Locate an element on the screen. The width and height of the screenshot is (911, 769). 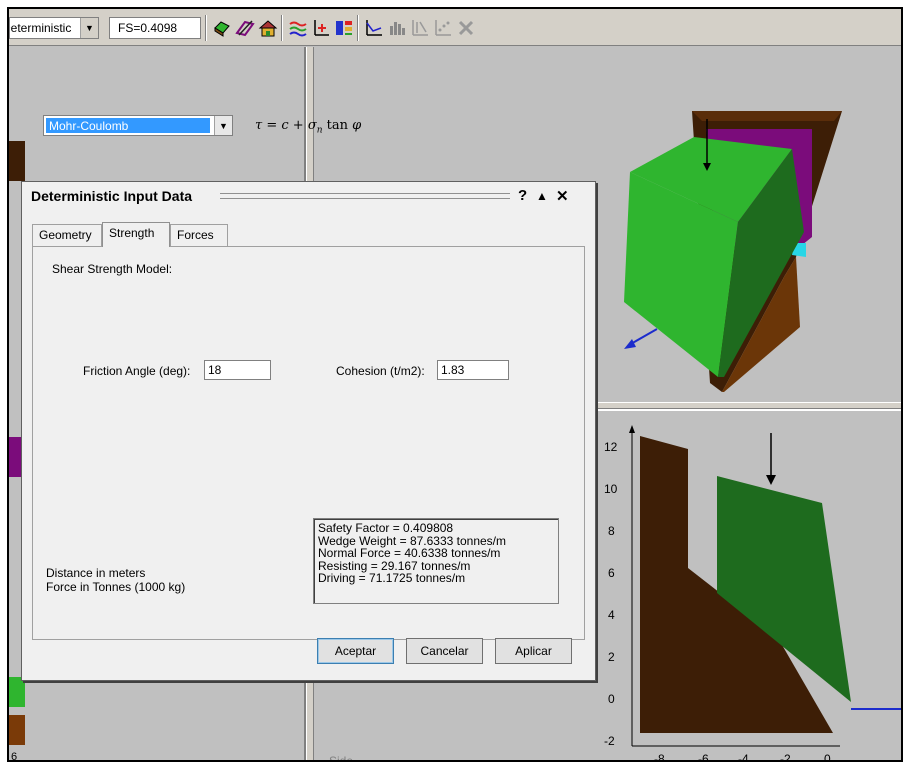
titlebar-grip is located at coordinates (365, 196).